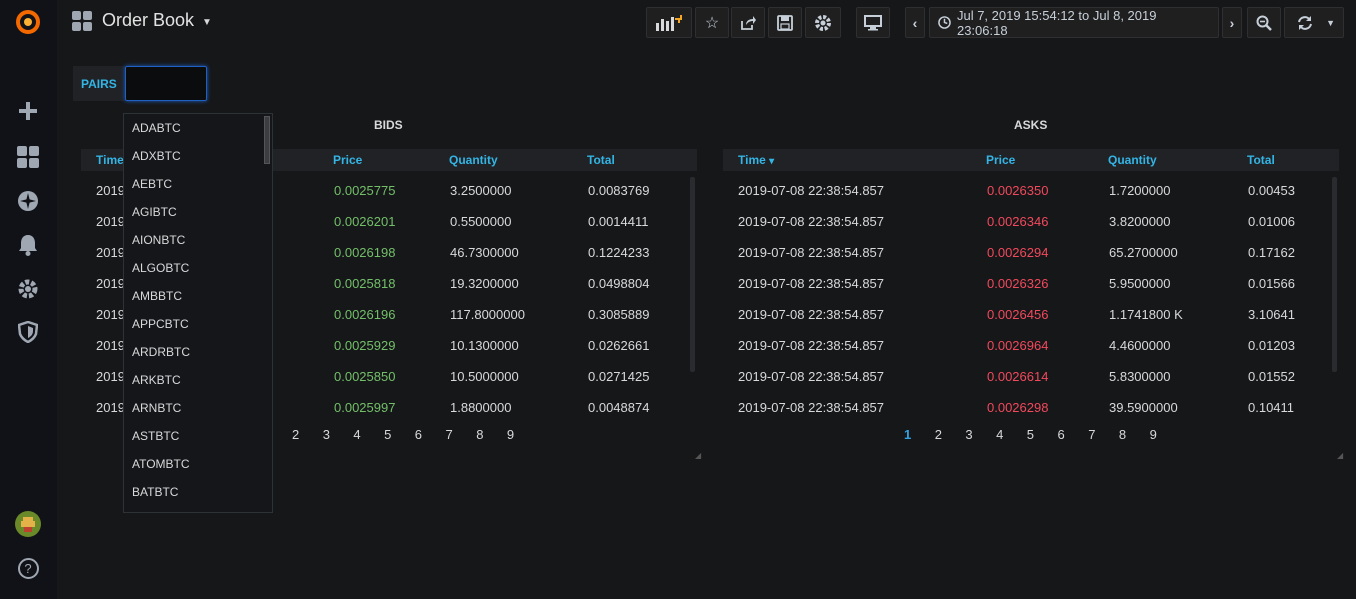  I want to click on asks-scrollbar, so click(1334, 274).